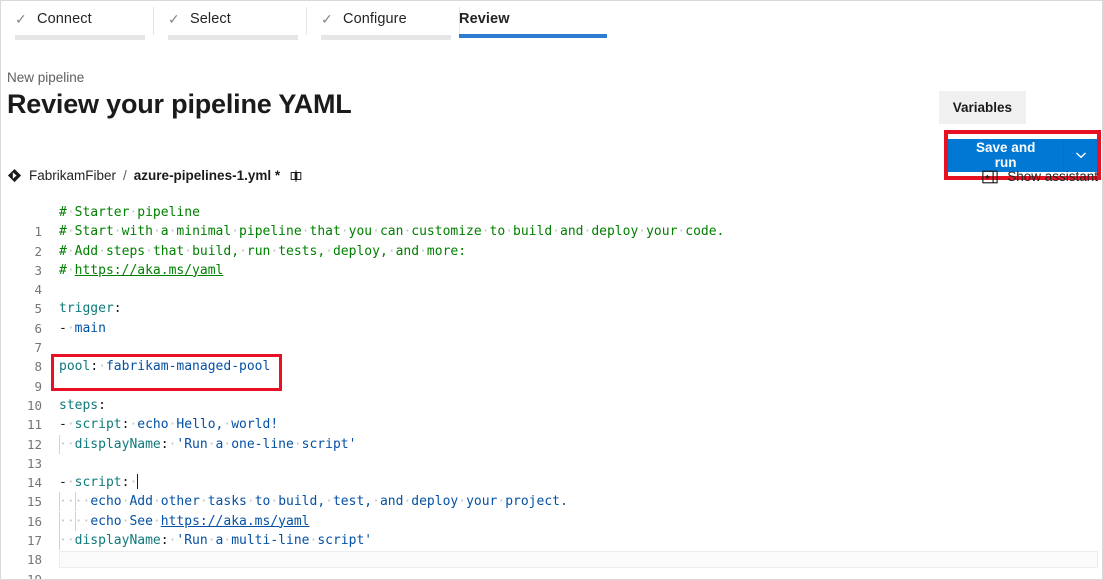 The width and height of the screenshot is (1103, 580). What do you see at coordinates (34, 575) in the screenshot?
I see `line-number: 19` at bounding box center [34, 575].